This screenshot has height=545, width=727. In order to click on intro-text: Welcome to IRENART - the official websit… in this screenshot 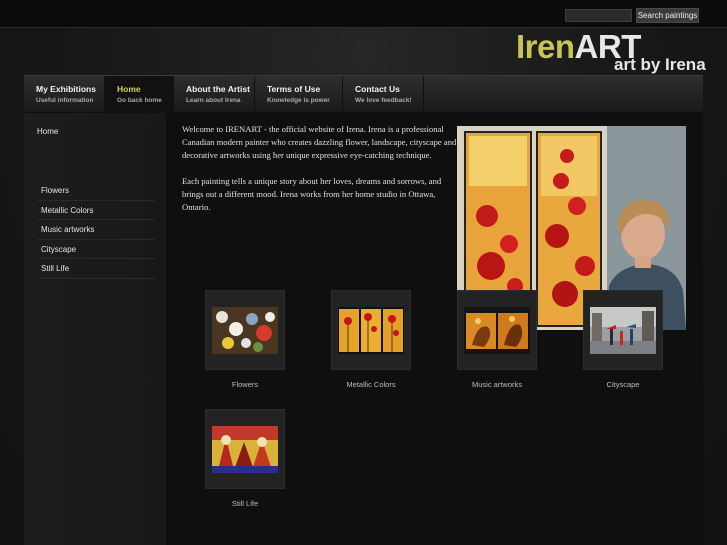, I will do `click(320, 175)`.